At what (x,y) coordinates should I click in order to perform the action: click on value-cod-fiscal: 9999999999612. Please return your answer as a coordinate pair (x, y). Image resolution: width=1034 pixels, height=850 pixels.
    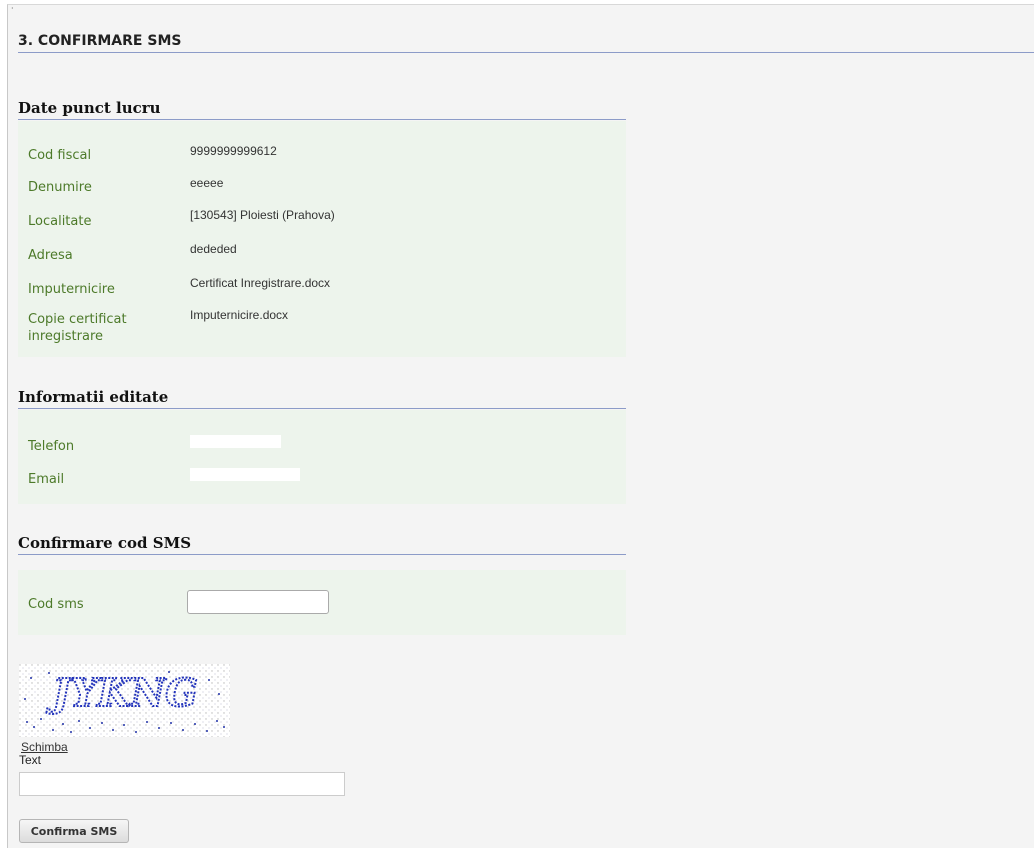
    Looking at the image, I should click on (233, 151).